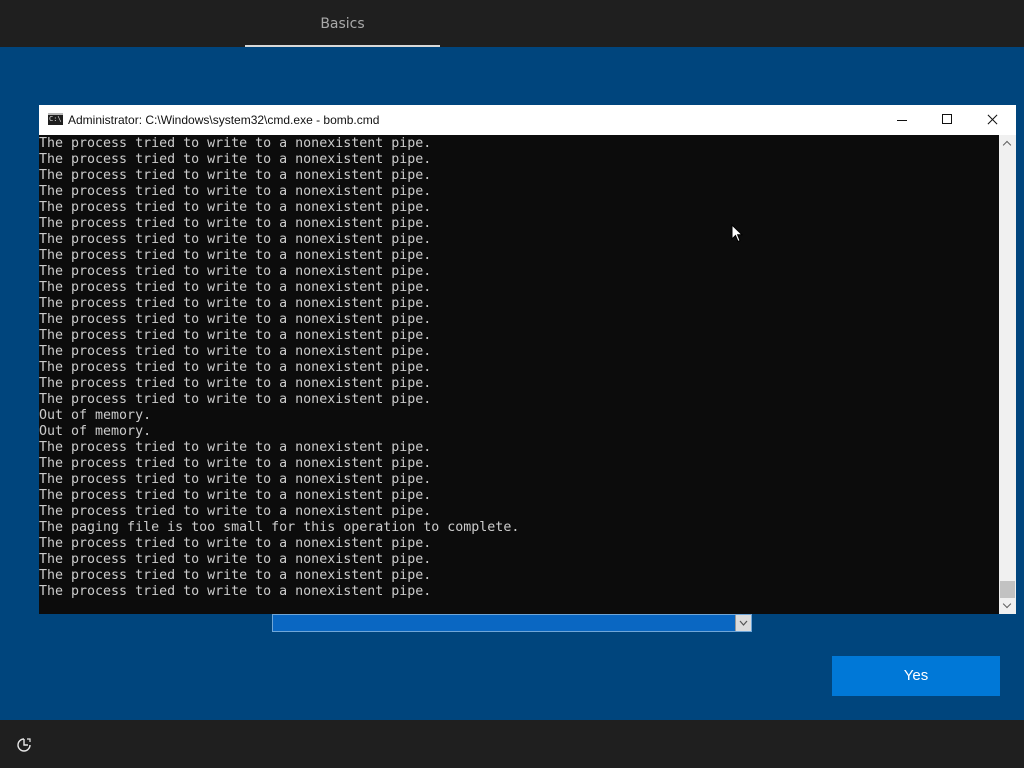  I want to click on mouse-pointer-icon, so click(737, 233).